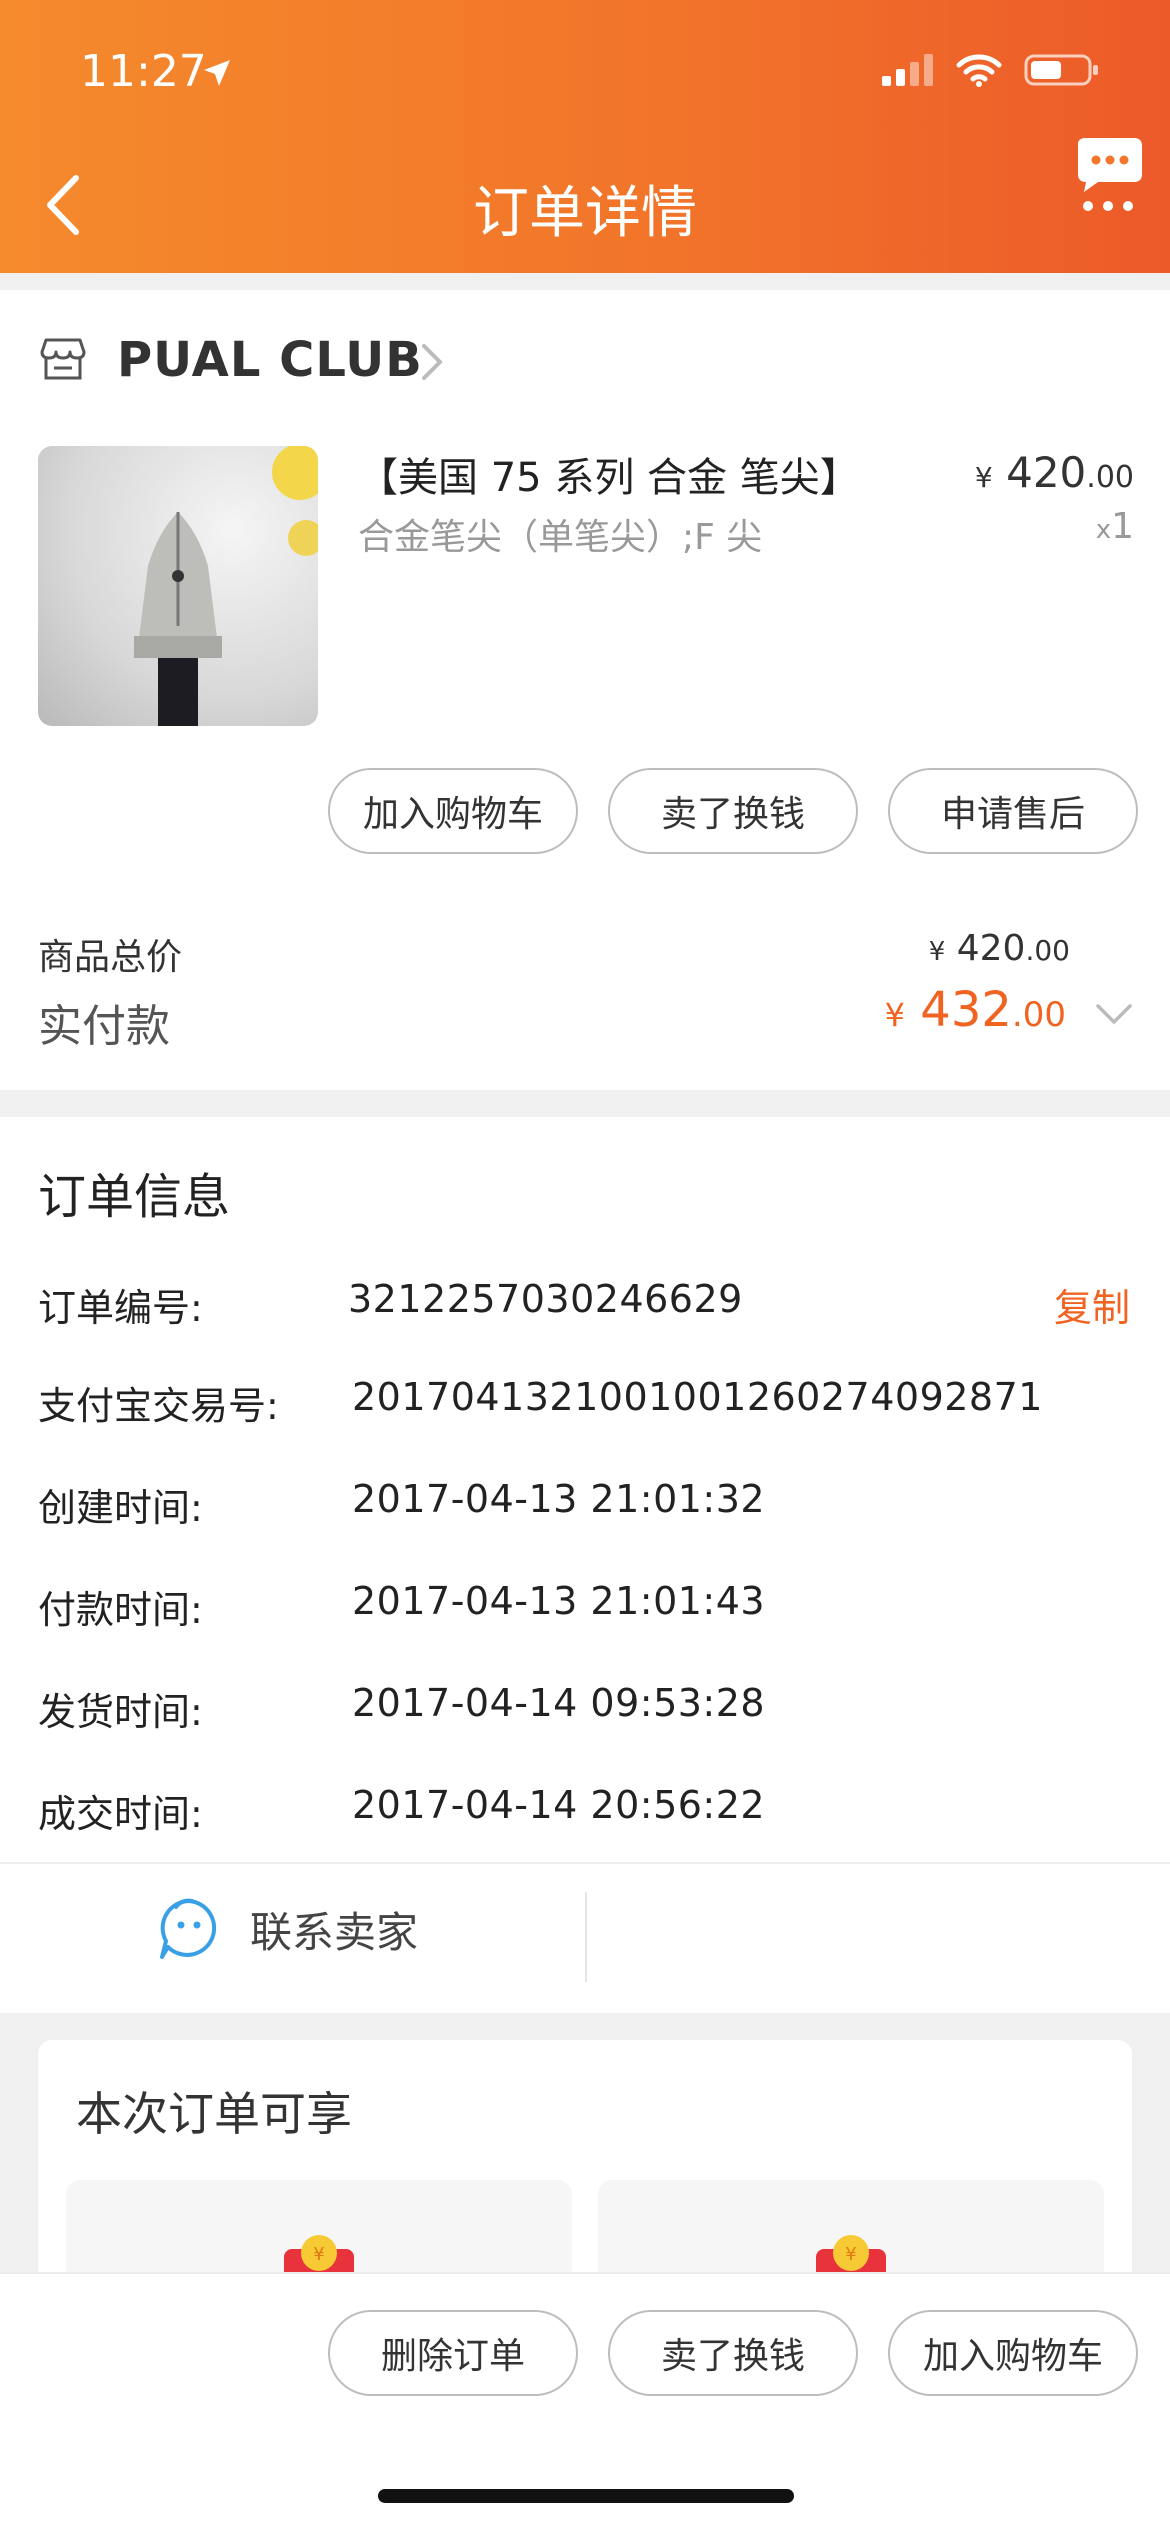 The width and height of the screenshot is (1170, 2532). I want to click on header-bar: 11:27 订单详情, so click(585, 136).